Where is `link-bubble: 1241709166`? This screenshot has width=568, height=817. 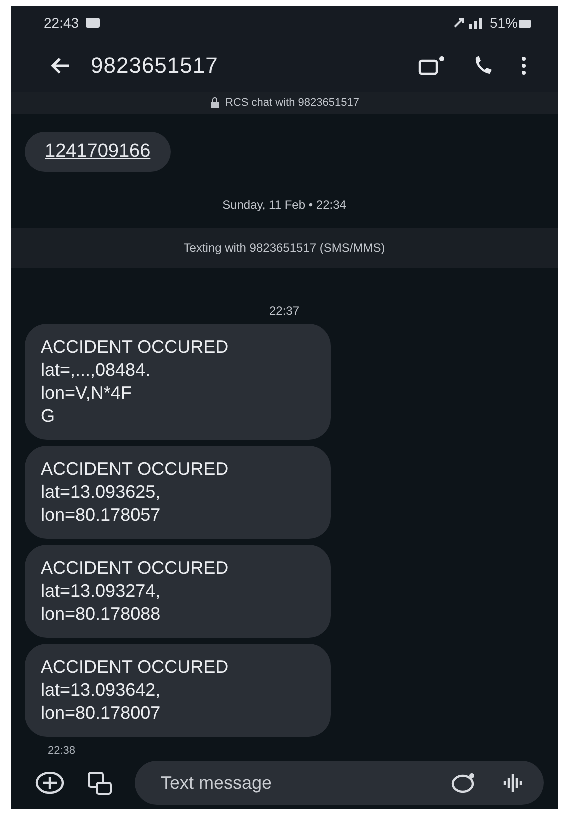
link-bubble: 1241709166 is located at coordinates (98, 152).